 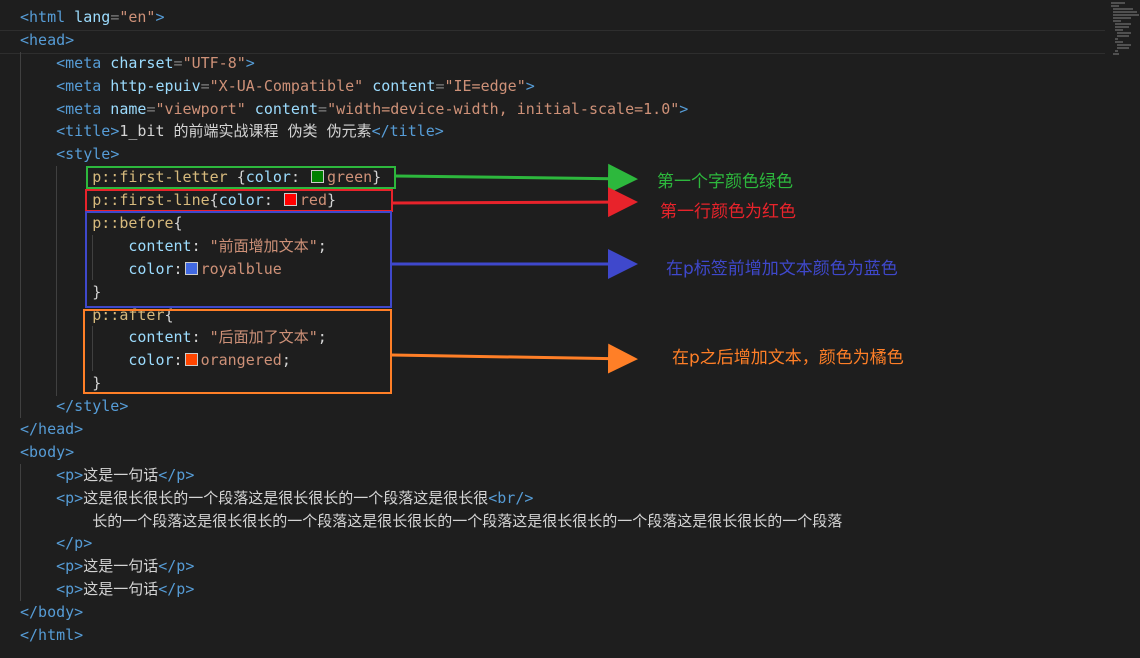 What do you see at coordinates (514, 358) in the screenshot?
I see `arrow-after` at bounding box center [514, 358].